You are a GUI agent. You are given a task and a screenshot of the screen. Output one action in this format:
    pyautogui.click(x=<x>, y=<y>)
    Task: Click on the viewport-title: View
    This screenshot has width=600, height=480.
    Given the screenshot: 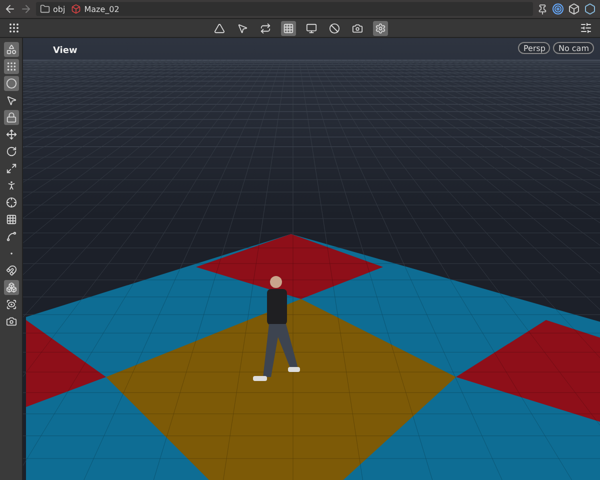 What is the action you would take?
    pyautogui.click(x=65, y=51)
    